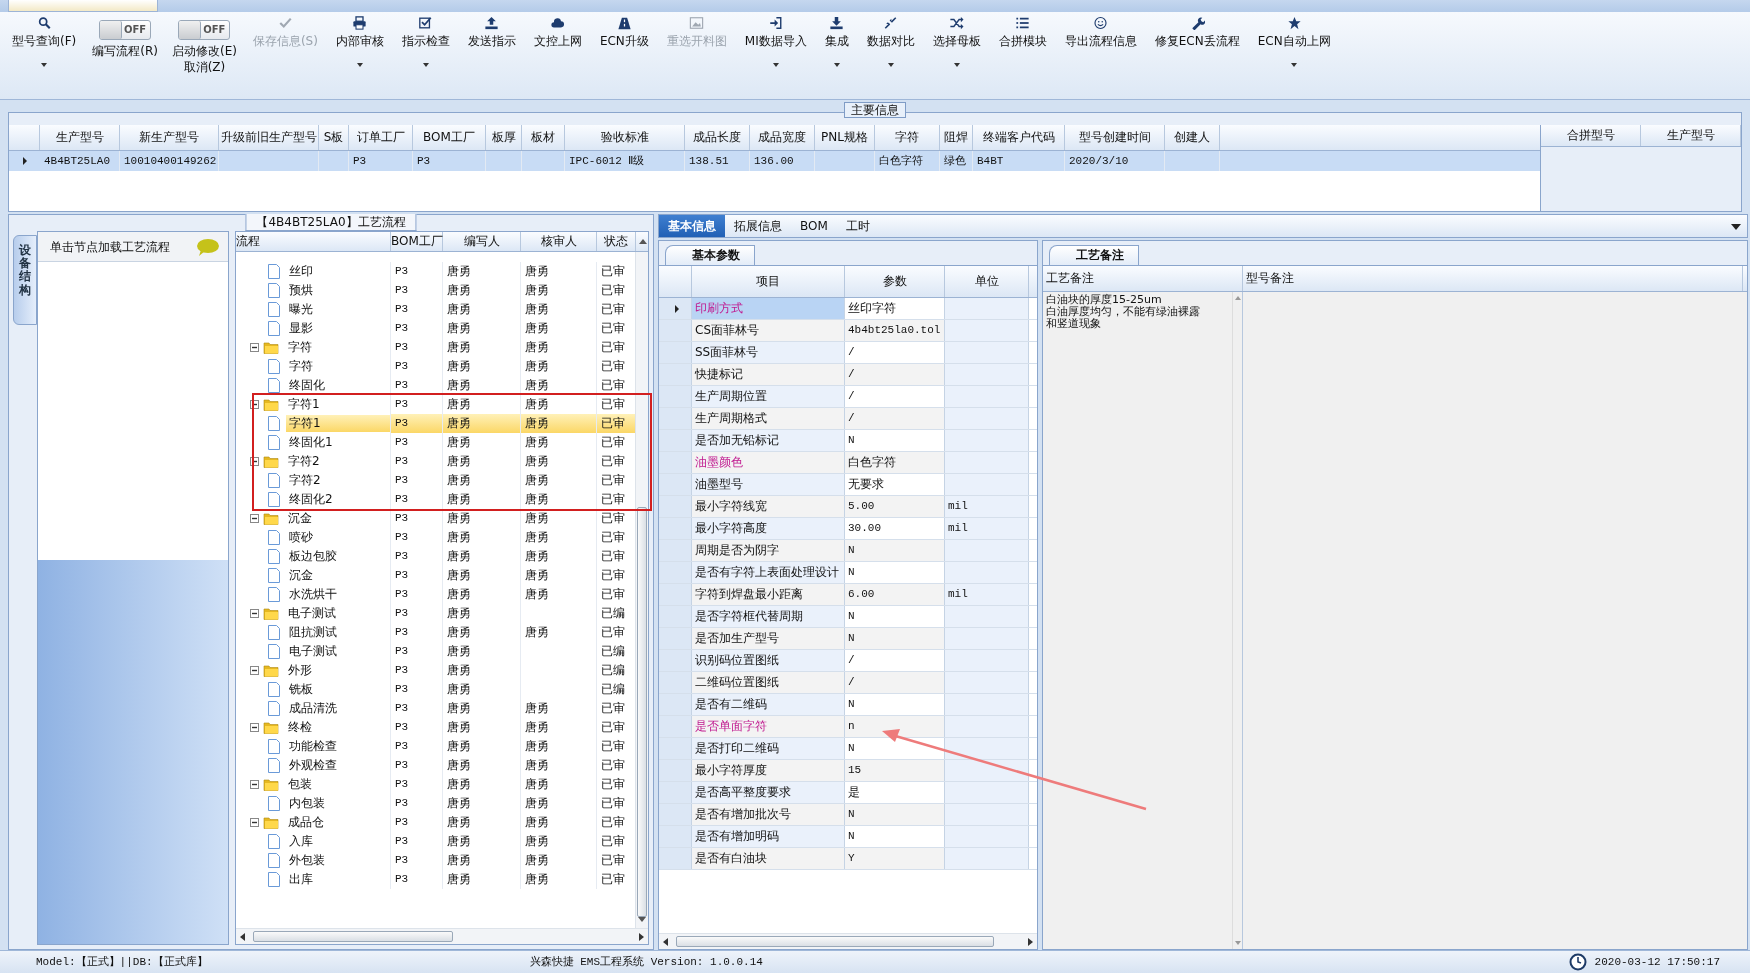  What do you see at coordinates (337, 404) in the screenshot?
I see `tree-node-label: 字符1` at bounding box center [337, 404].